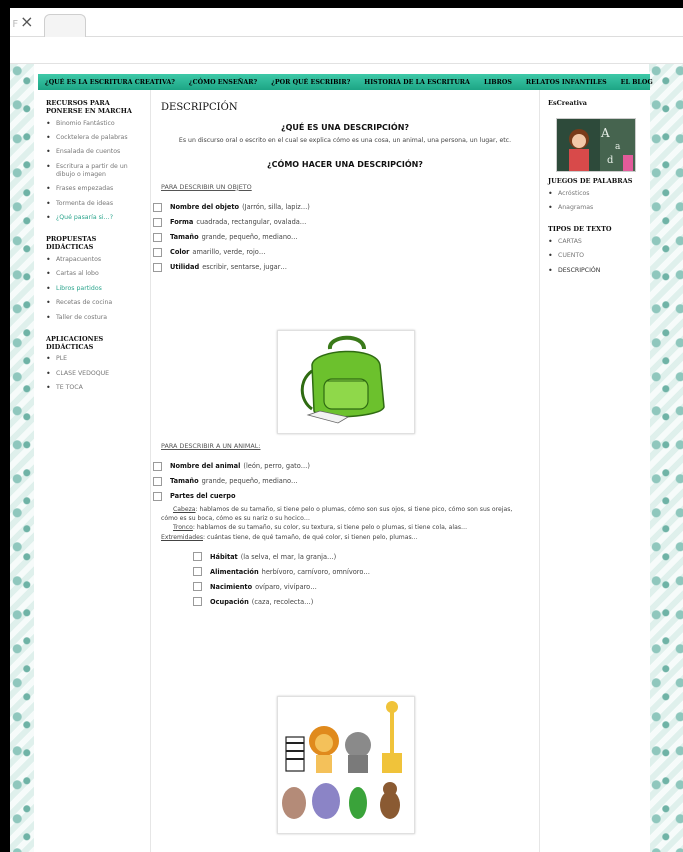 The width and height of the screenshot is (683, 852). I want to click on animals-illustration, so click(346, 765).